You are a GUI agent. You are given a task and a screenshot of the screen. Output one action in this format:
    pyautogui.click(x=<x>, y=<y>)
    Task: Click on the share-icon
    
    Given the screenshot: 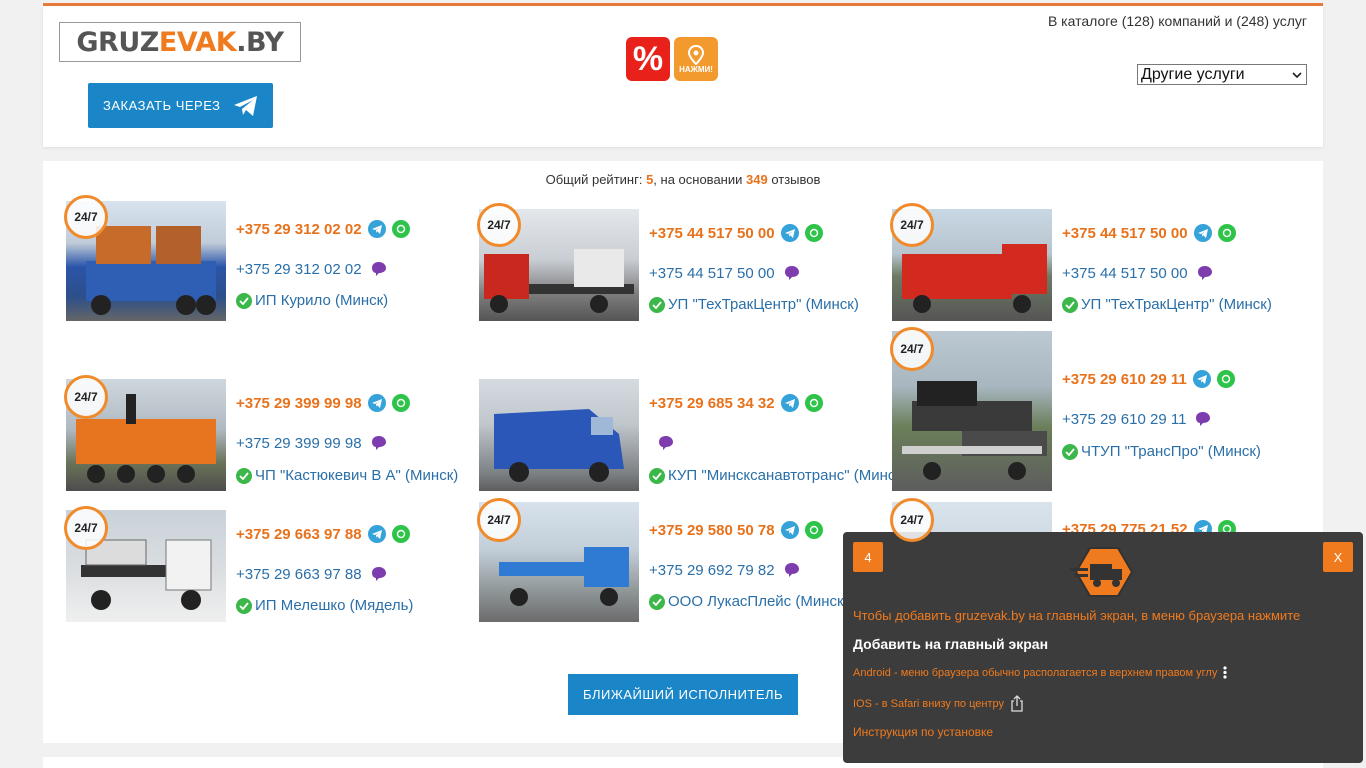 What is the action you would take?
    pyautogui.click(x=1017, y=703)
    